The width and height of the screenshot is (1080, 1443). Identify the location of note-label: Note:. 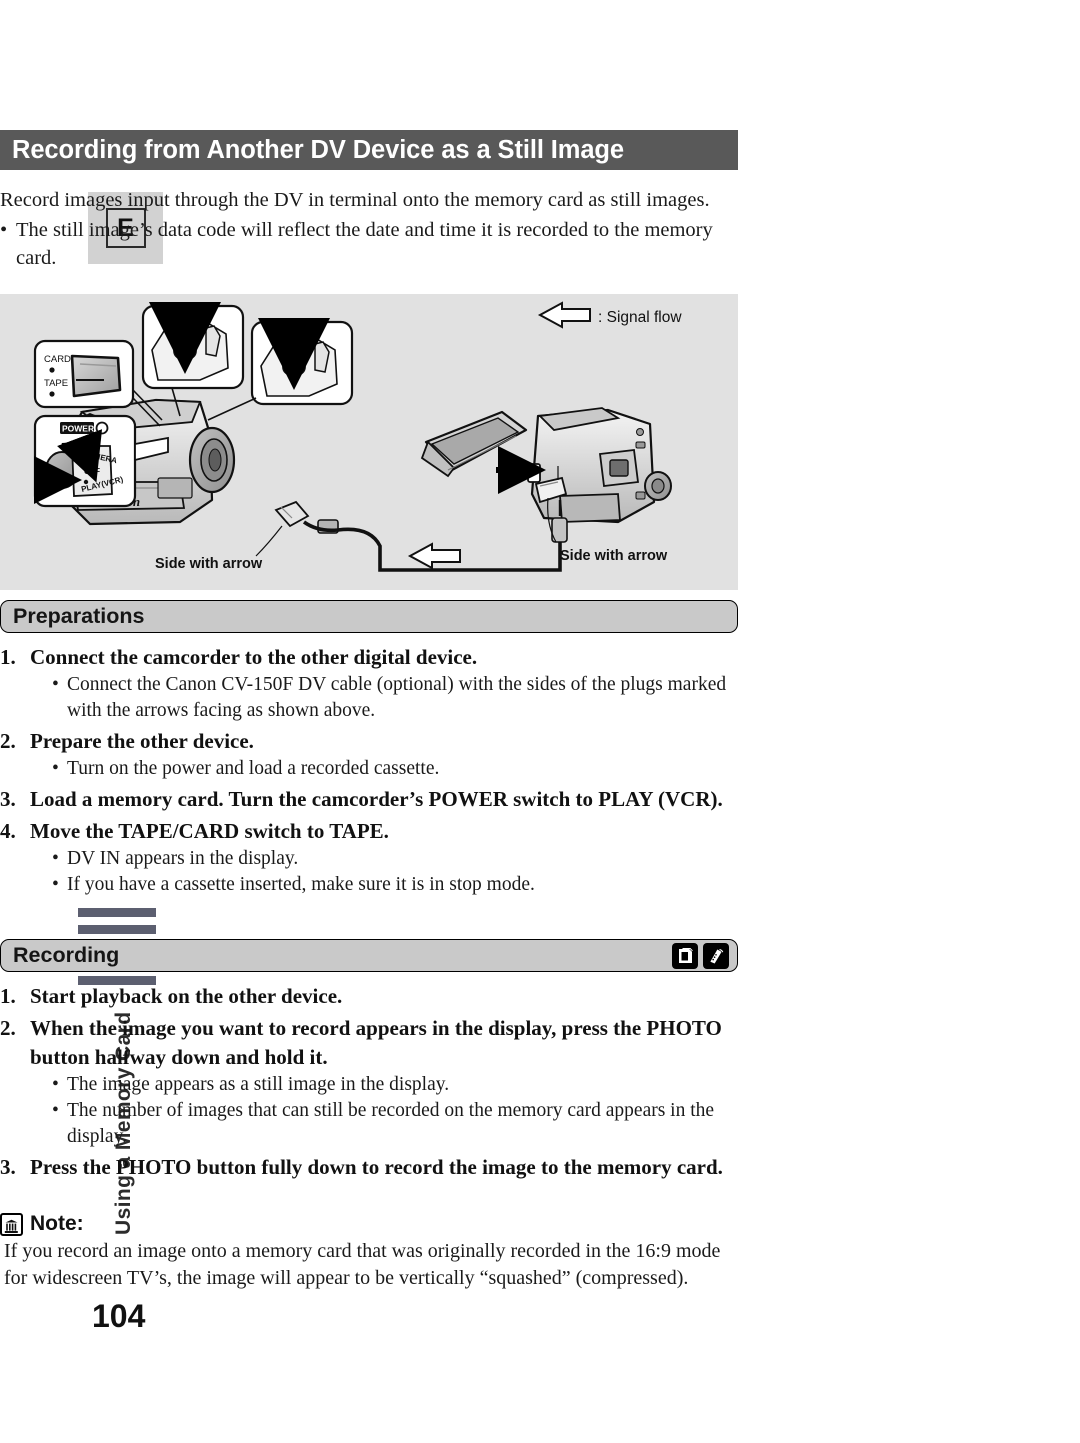
(57, 1223).